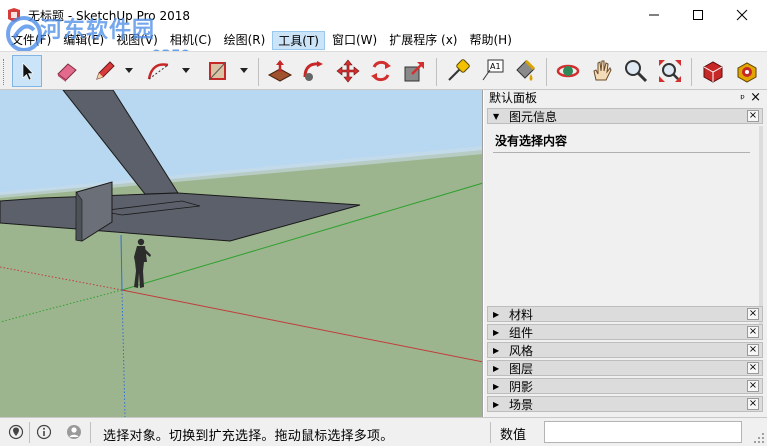 Image resolution: width=767 pixels, height=446 pixels. What do you see at coordinates (670, 71) in the screenshot?
I see `zoom-extents-tool-button` at bounding box center [670, 71].